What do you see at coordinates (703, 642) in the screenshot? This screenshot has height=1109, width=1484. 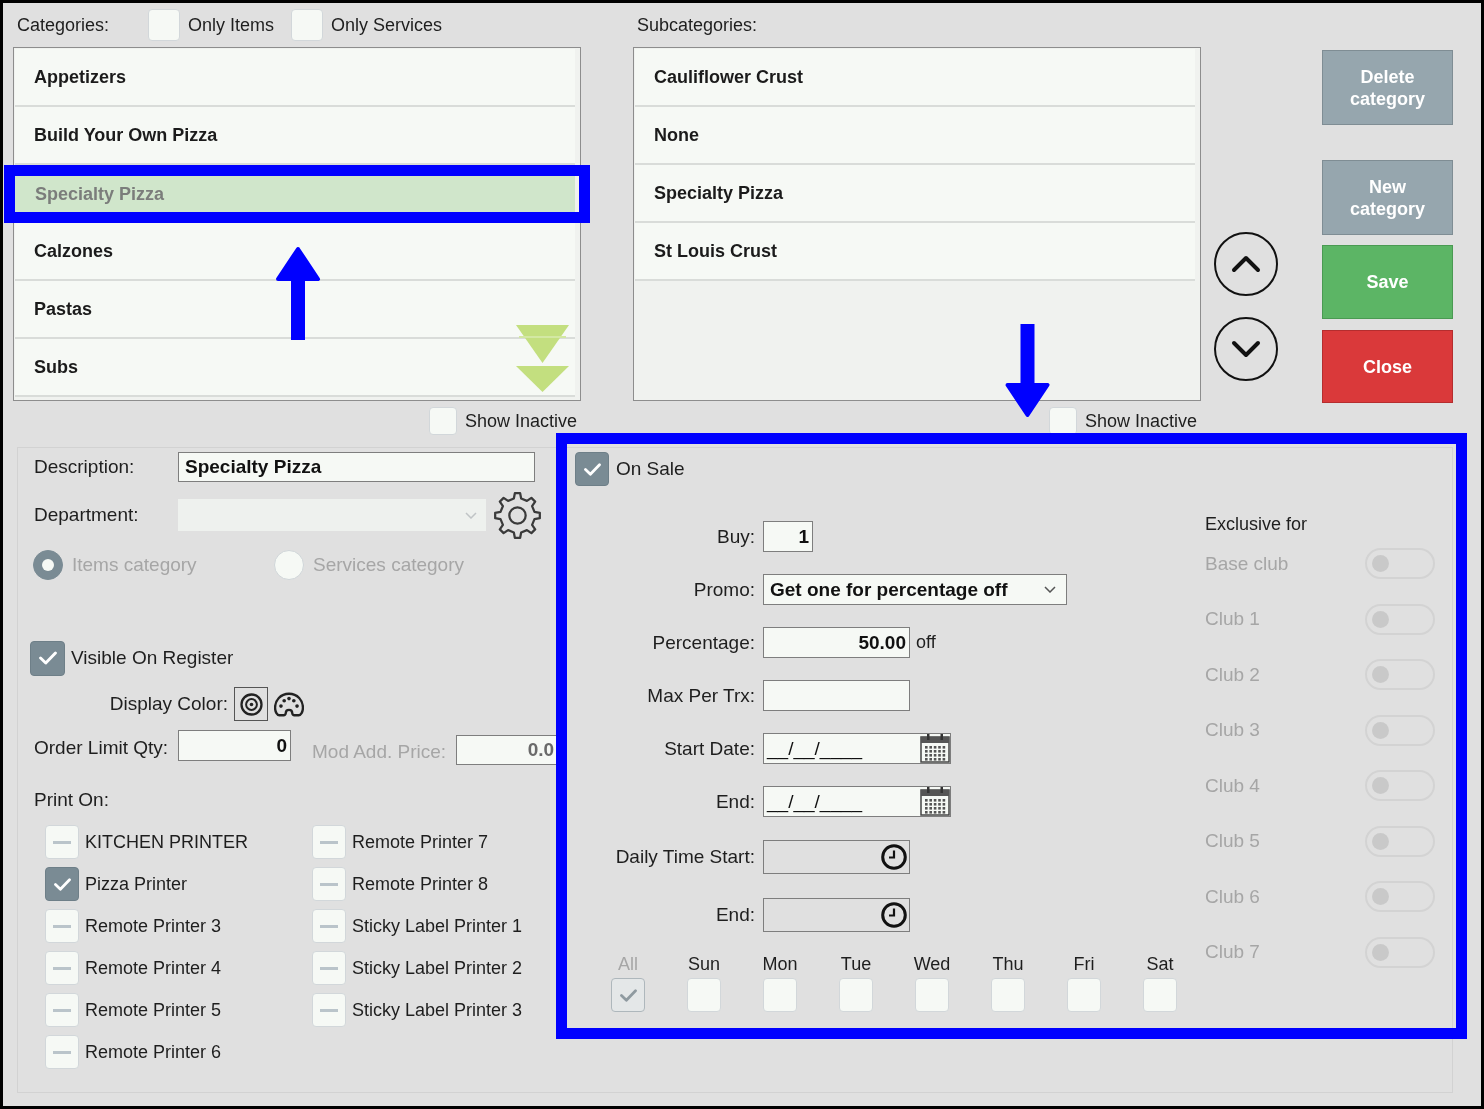 I see `field-label: Percentage:` at bounding box center [703, 642].